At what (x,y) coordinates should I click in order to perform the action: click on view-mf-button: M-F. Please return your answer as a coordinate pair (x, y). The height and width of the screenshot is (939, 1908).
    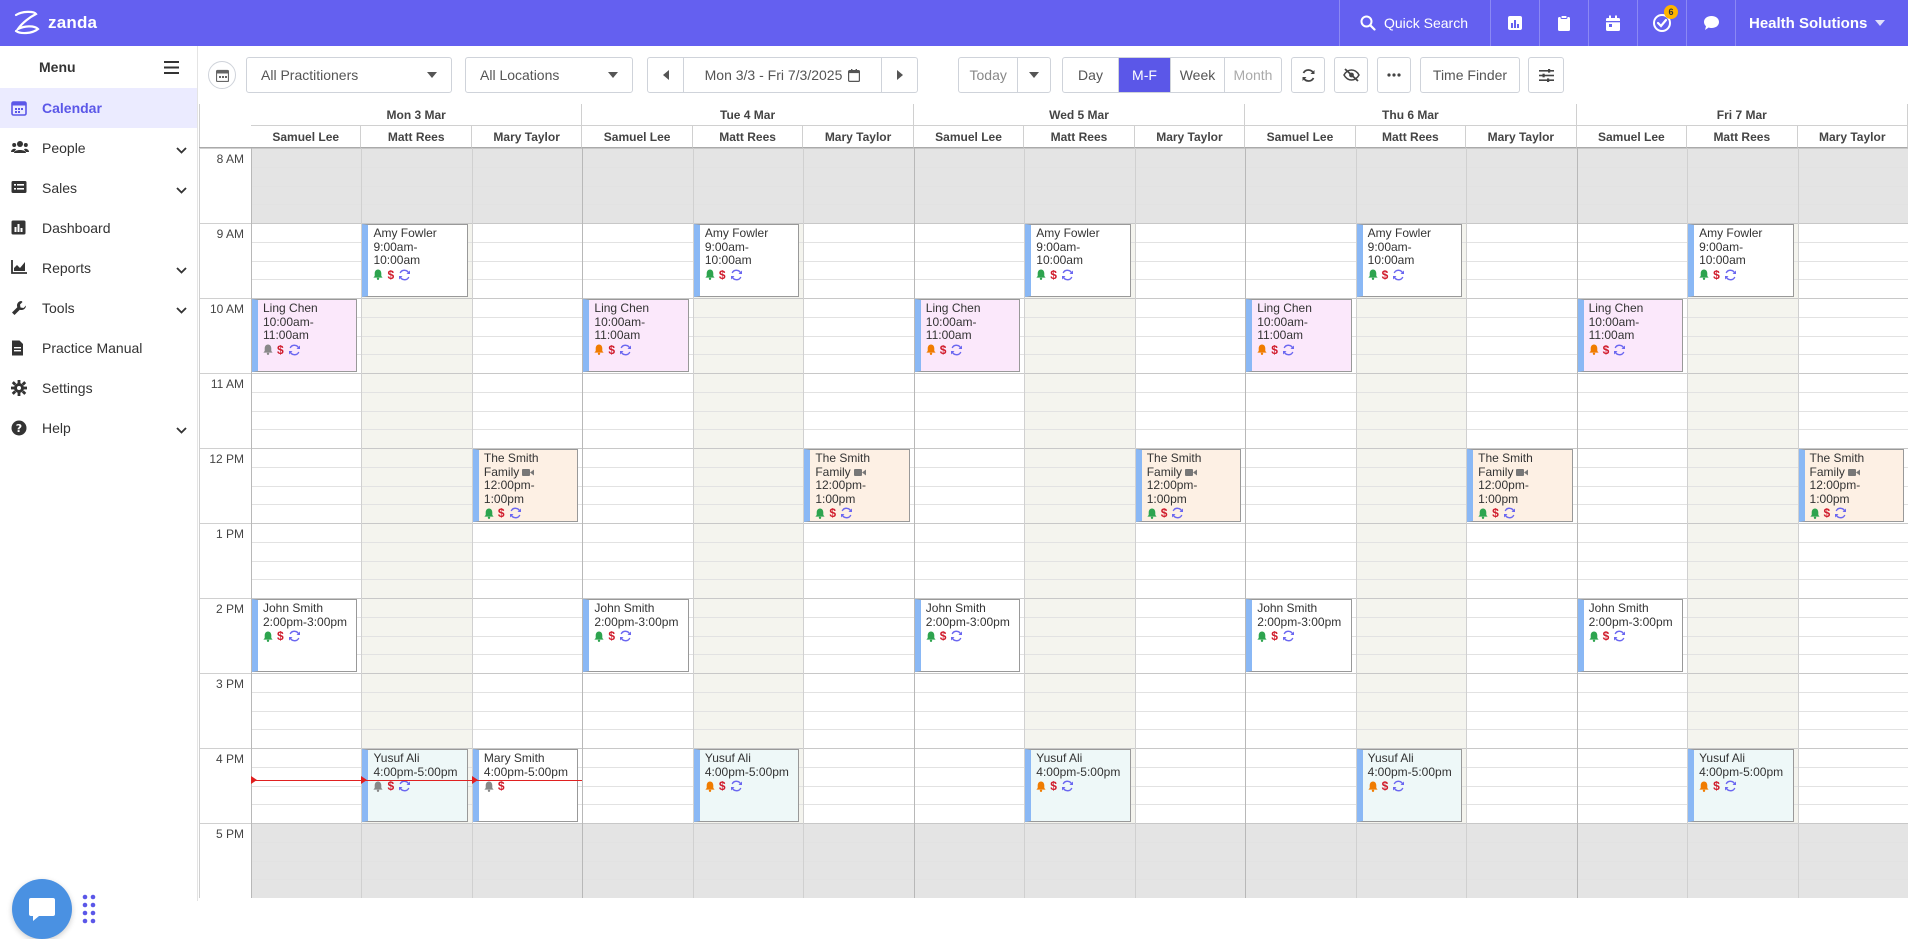
    Looking at the image, I should click on (1145, 75).